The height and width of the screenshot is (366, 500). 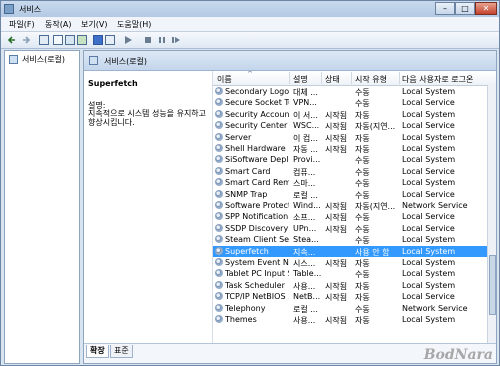 I want to click on console-tree-node: 서비스(로컬), so click(x=43, y=59).